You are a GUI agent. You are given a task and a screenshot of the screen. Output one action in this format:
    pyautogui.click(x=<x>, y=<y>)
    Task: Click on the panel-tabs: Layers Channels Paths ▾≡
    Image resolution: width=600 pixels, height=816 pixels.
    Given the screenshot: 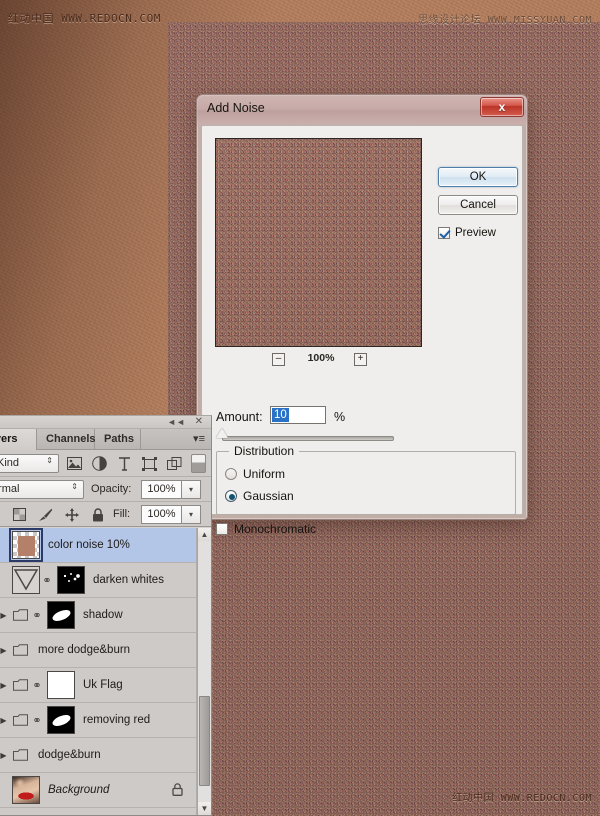 What is the action you would take?
    pyautogui.click(x=105, y=439)
    